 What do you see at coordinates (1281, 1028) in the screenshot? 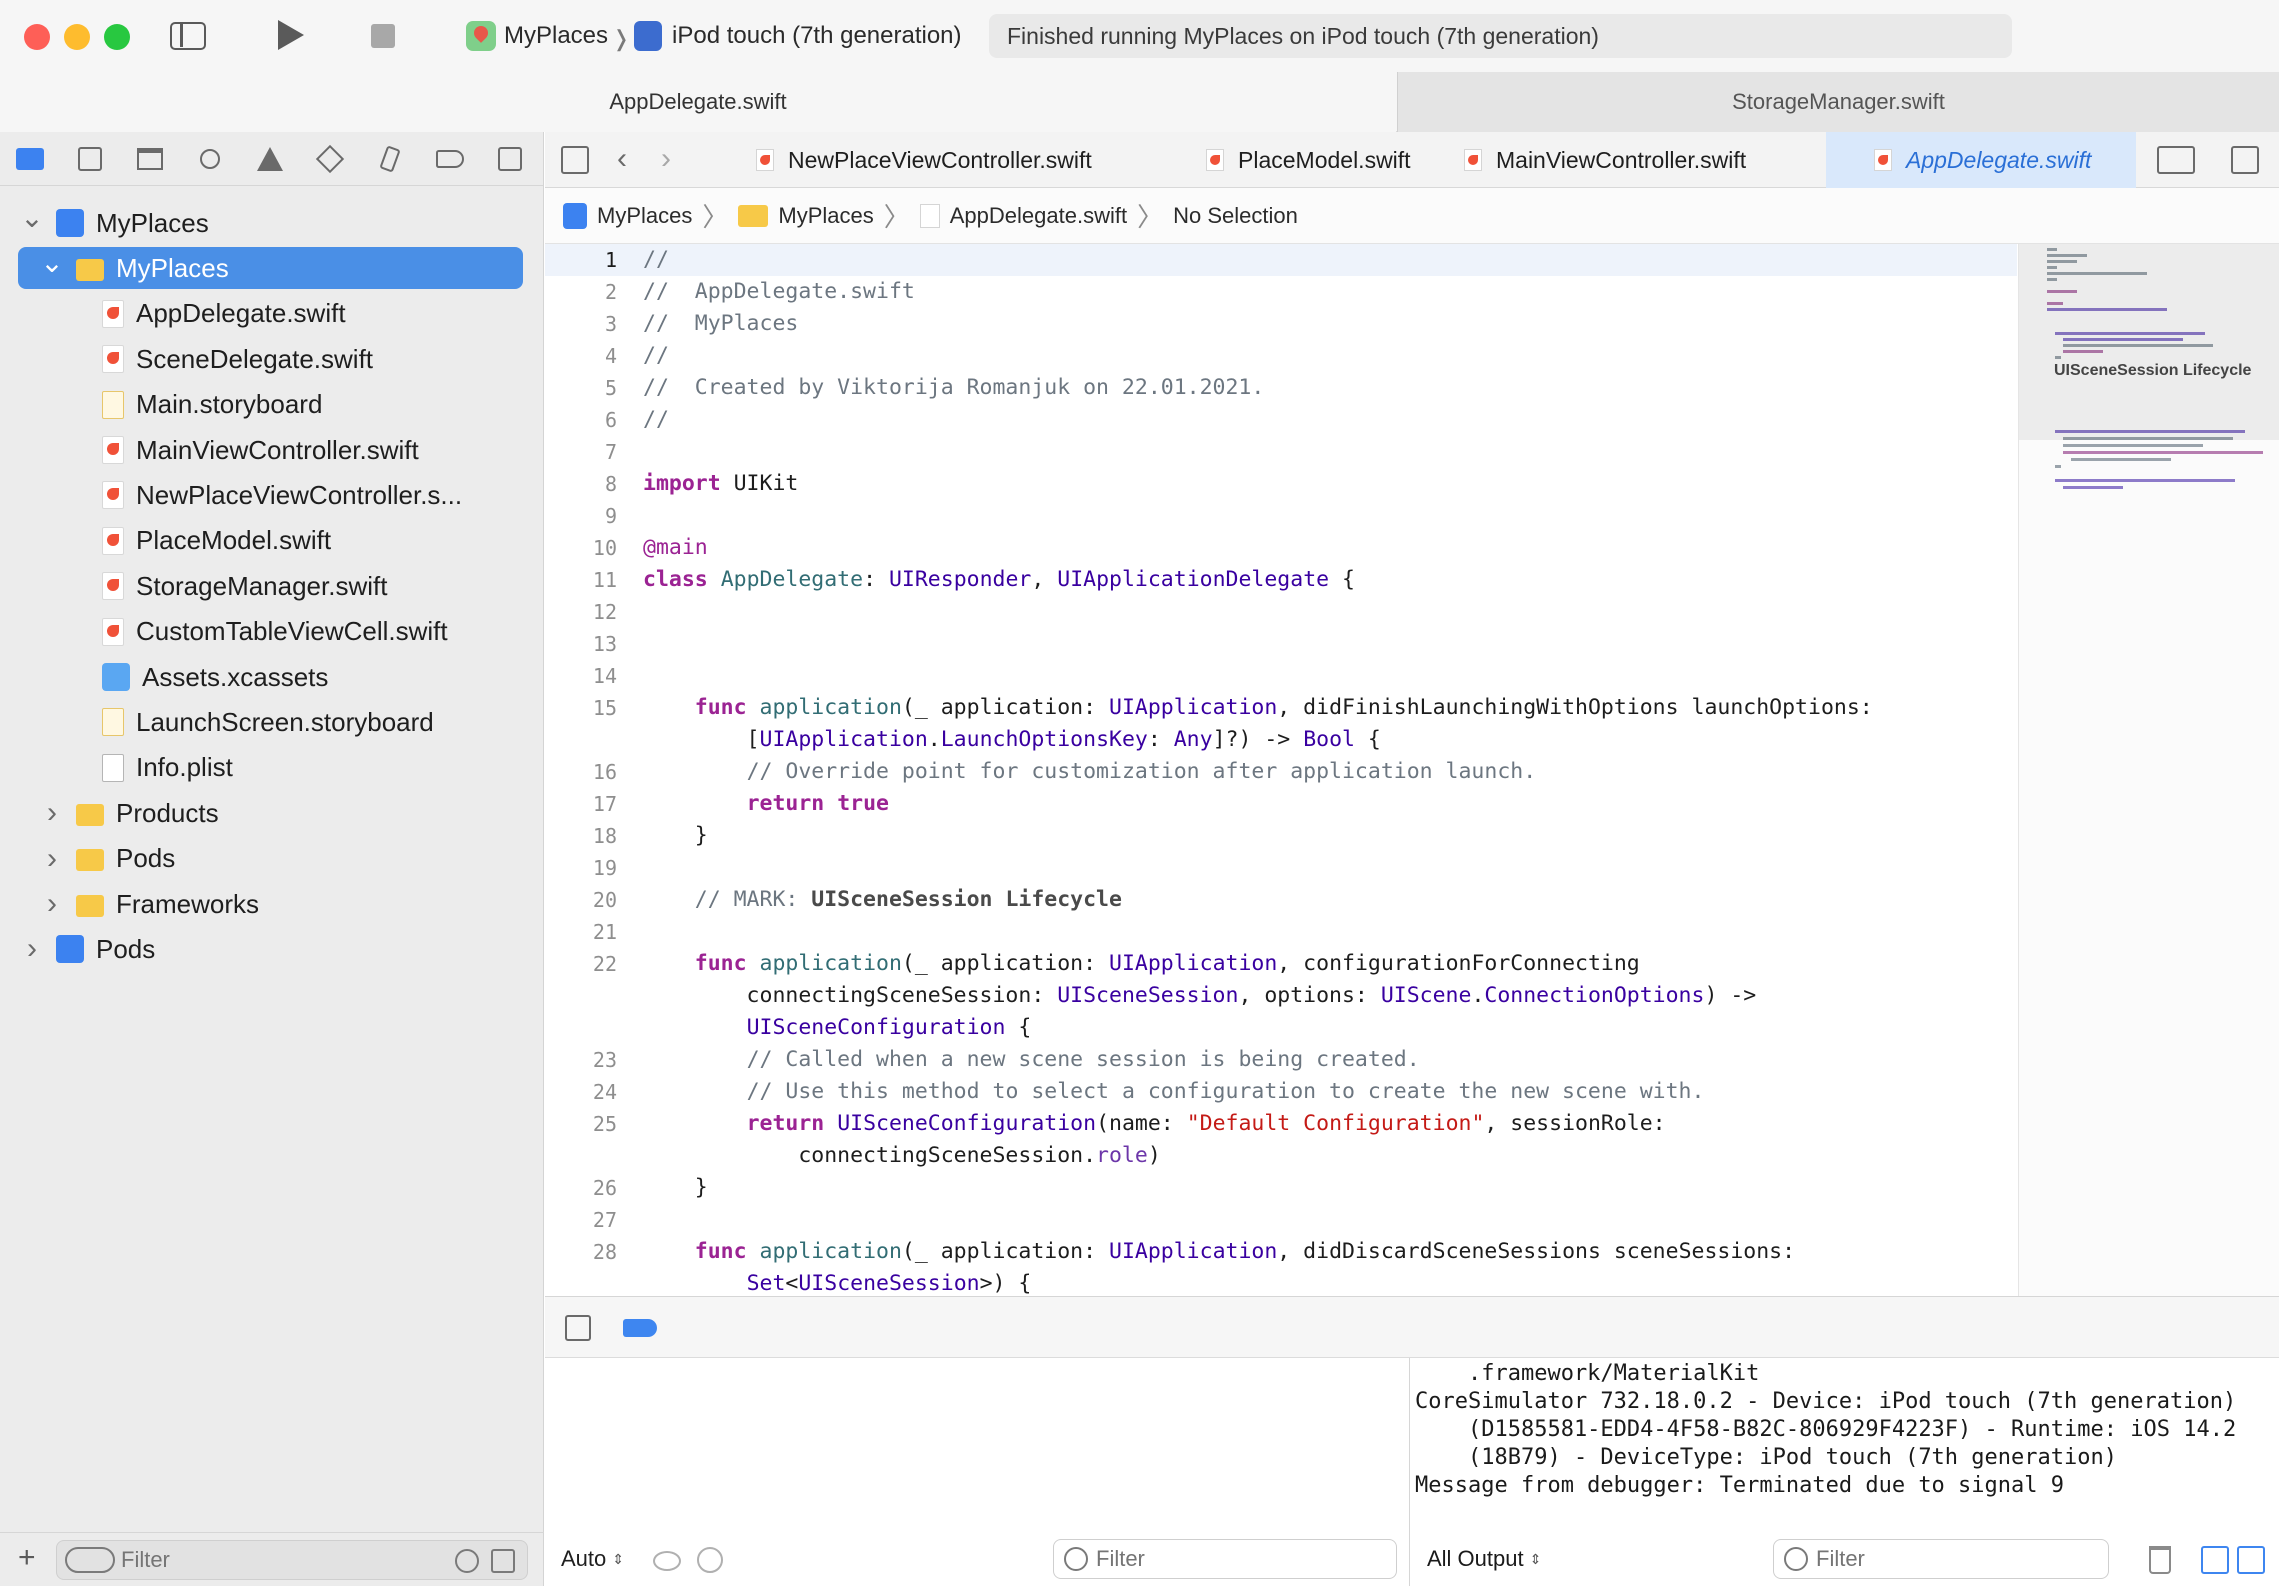
I see `code-line: UISceneConfiguration {` at bounding box center [1281, 1028].